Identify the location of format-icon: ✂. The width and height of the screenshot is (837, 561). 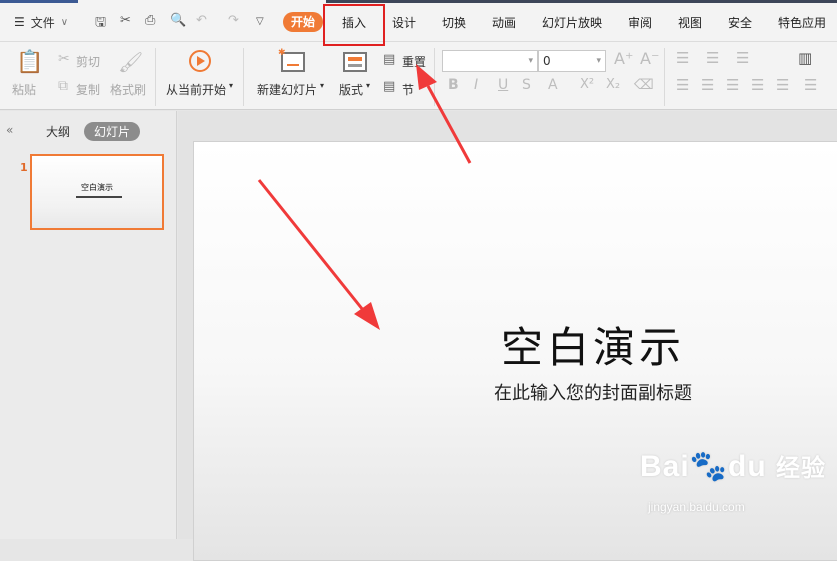
(125, 20).